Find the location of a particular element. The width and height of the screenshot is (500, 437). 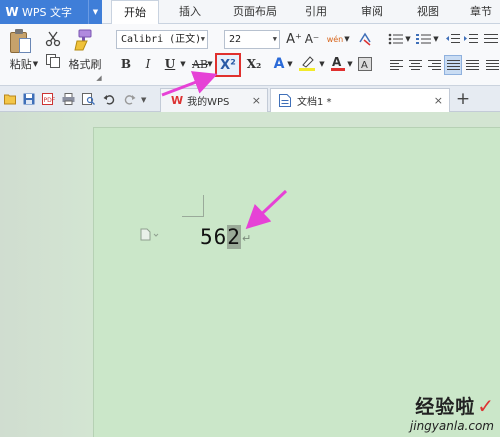

font-color-icon: A is located at coordinates (338, 63).